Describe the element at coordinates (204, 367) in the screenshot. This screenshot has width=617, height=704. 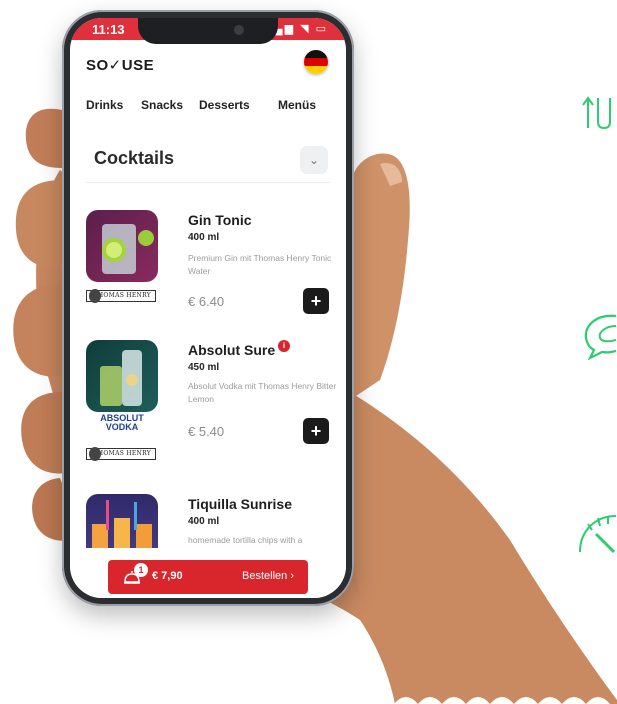
I see `item-volume: 450 ml` at that location.